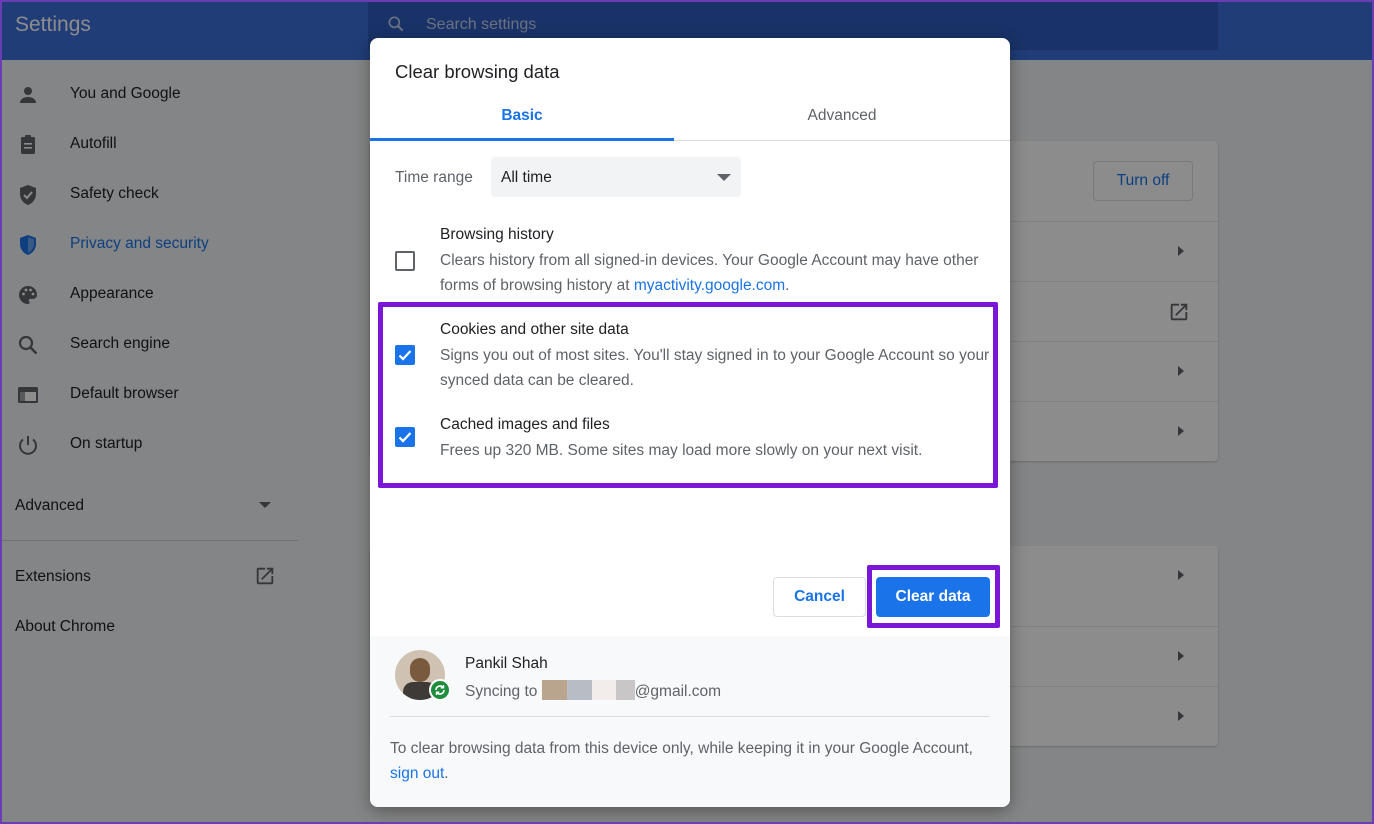 Image resolution: width=1374 pixels, height=824 pixels. Describe the element at coordinates (688, 395) in the screenshot. I see `annotation-highlight-options` at that location.